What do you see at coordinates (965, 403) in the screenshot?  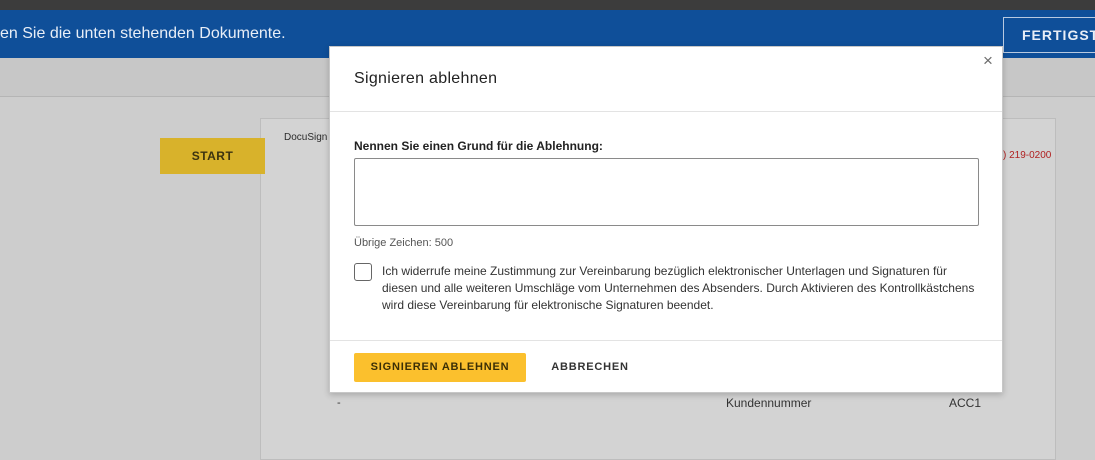 I see `customer-number-value: ACC1` at bounding box center [965, 403].